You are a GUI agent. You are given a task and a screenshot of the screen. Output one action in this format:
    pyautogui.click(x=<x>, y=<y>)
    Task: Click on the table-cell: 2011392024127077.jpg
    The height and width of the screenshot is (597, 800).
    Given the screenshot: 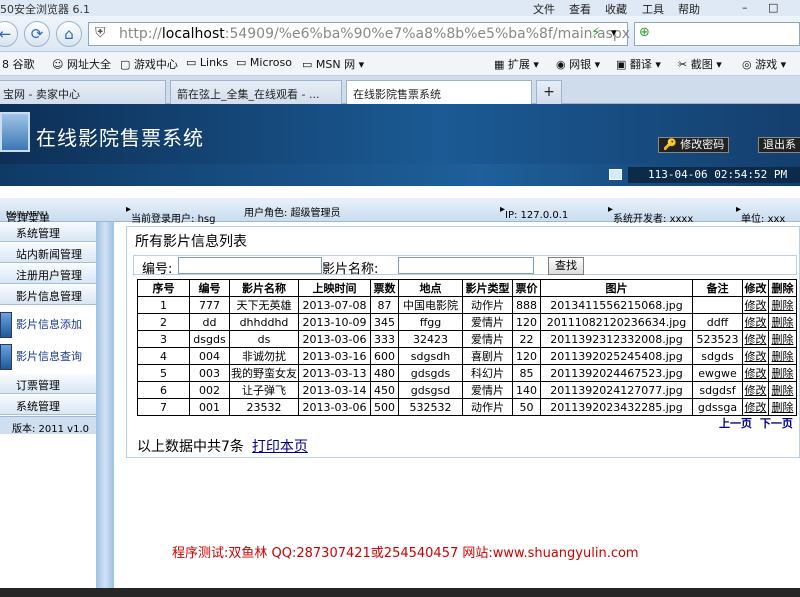 What is the action you would take?
    pyautogui.click(x=616, y=390)
    